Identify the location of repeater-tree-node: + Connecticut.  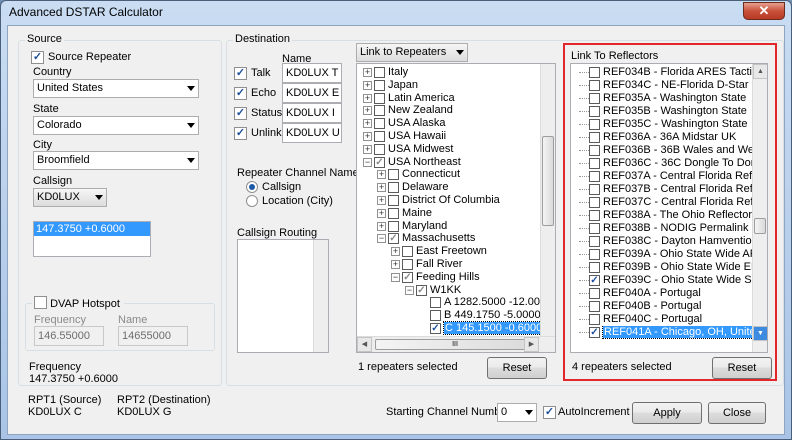
(449, 174).